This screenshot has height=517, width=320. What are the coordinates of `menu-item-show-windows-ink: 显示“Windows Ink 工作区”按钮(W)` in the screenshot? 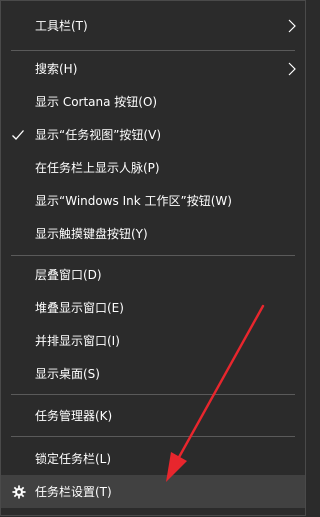 It's located at (153, 200).